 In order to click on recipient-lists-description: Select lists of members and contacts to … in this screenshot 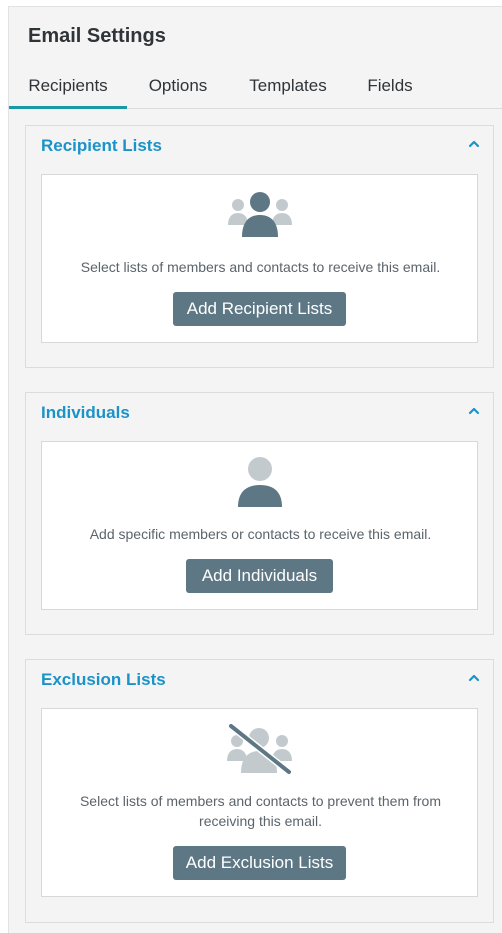, I will do `click(260, 267)`.